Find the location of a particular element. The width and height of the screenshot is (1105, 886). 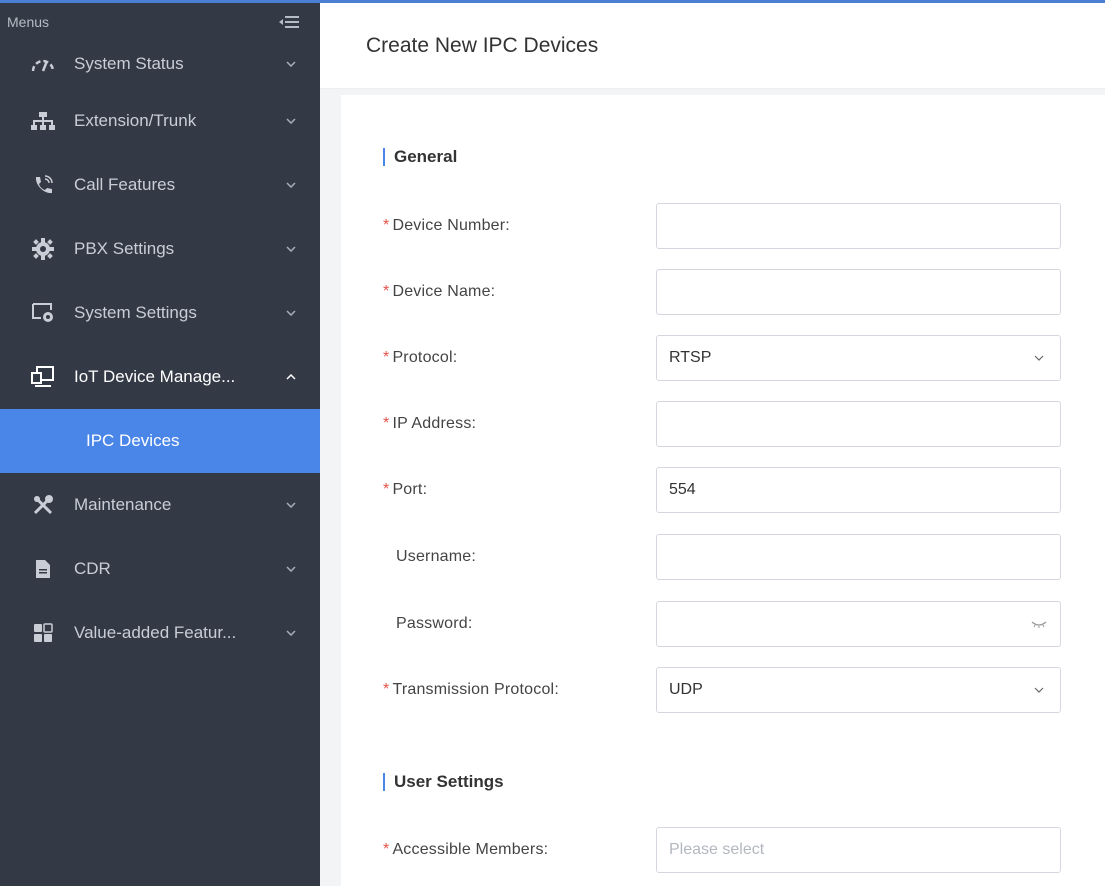

port-label: * Port: is located at coordinates (405, 489).